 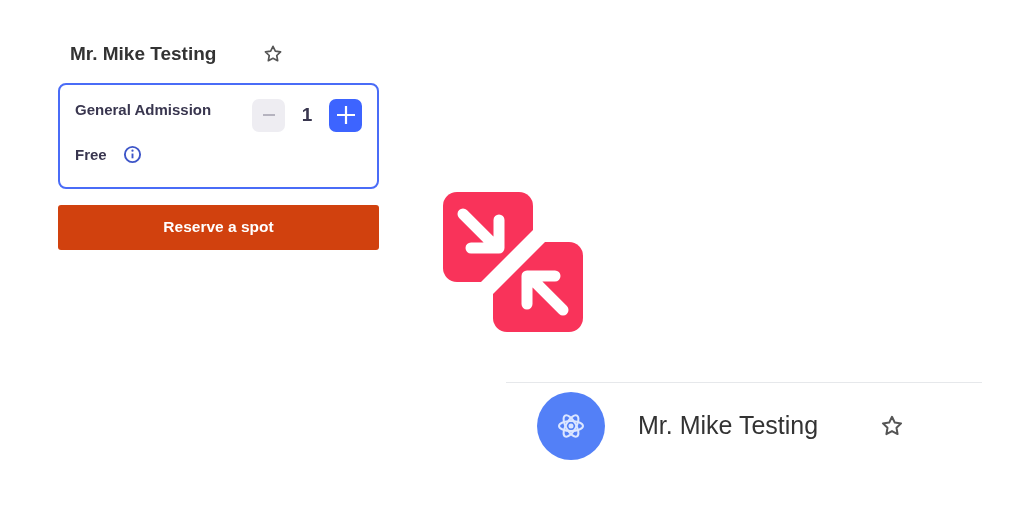 I want to click on ticket-price: Free, so click(x=91, y=154).